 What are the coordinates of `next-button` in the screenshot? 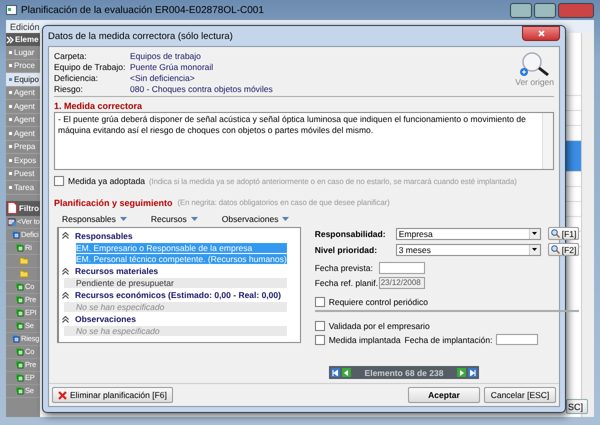 It's located at (461, 372).